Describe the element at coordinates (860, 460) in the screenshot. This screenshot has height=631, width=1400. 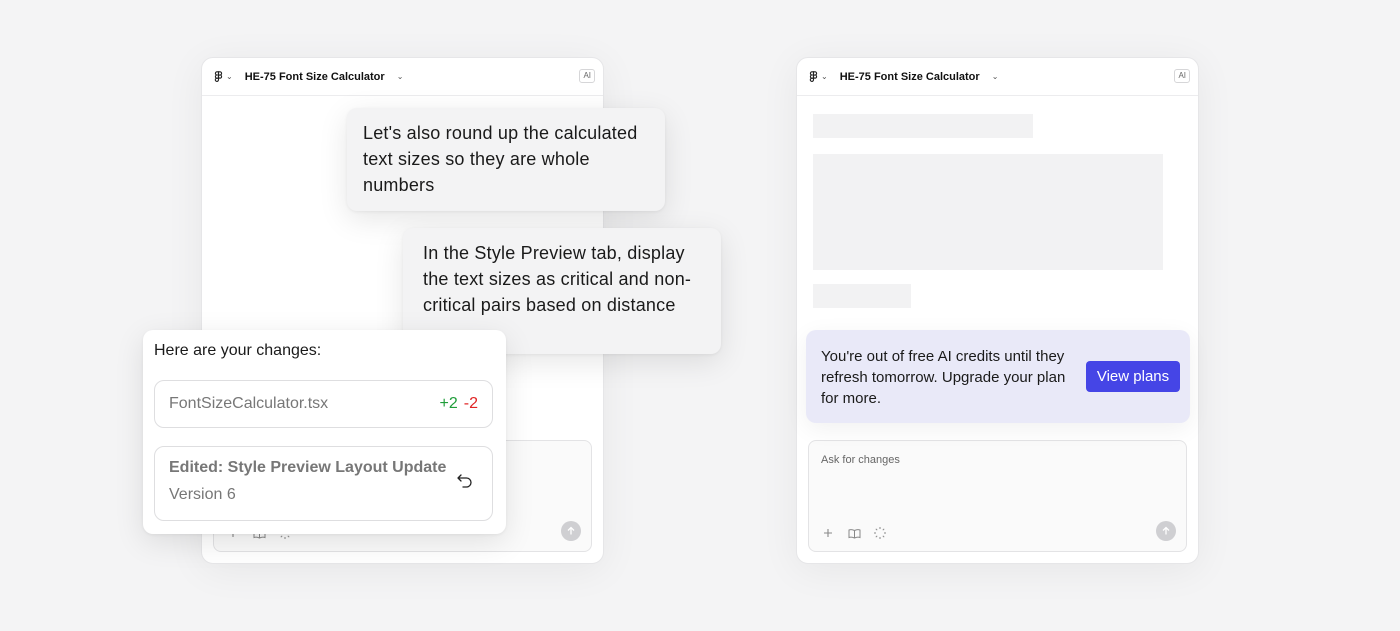
I see `composer-placeholder: Ask for changes` at that location.